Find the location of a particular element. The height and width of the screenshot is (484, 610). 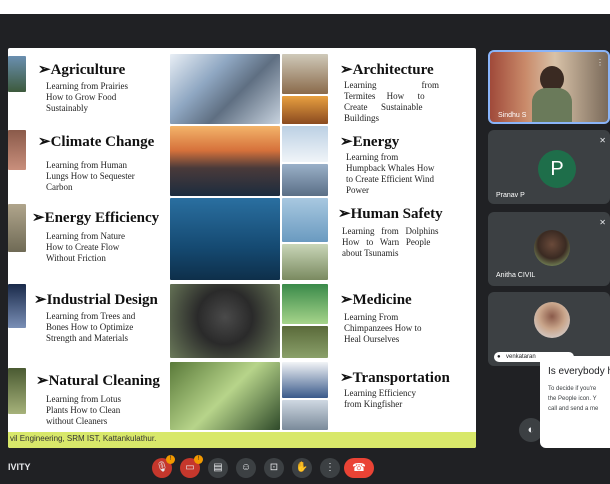

section-text-transportation: Learning Efficiency from Kingfisher is located at coordinates (380, 399).